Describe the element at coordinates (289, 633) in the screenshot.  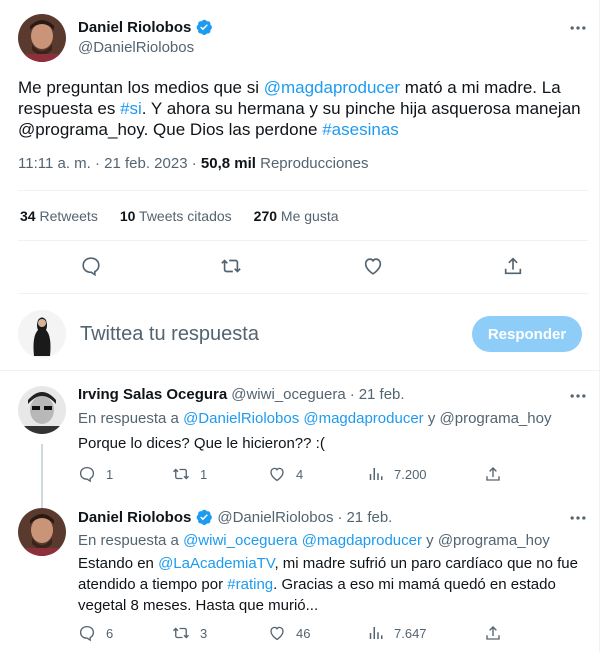
I see `like-count-action: 46` at that location.